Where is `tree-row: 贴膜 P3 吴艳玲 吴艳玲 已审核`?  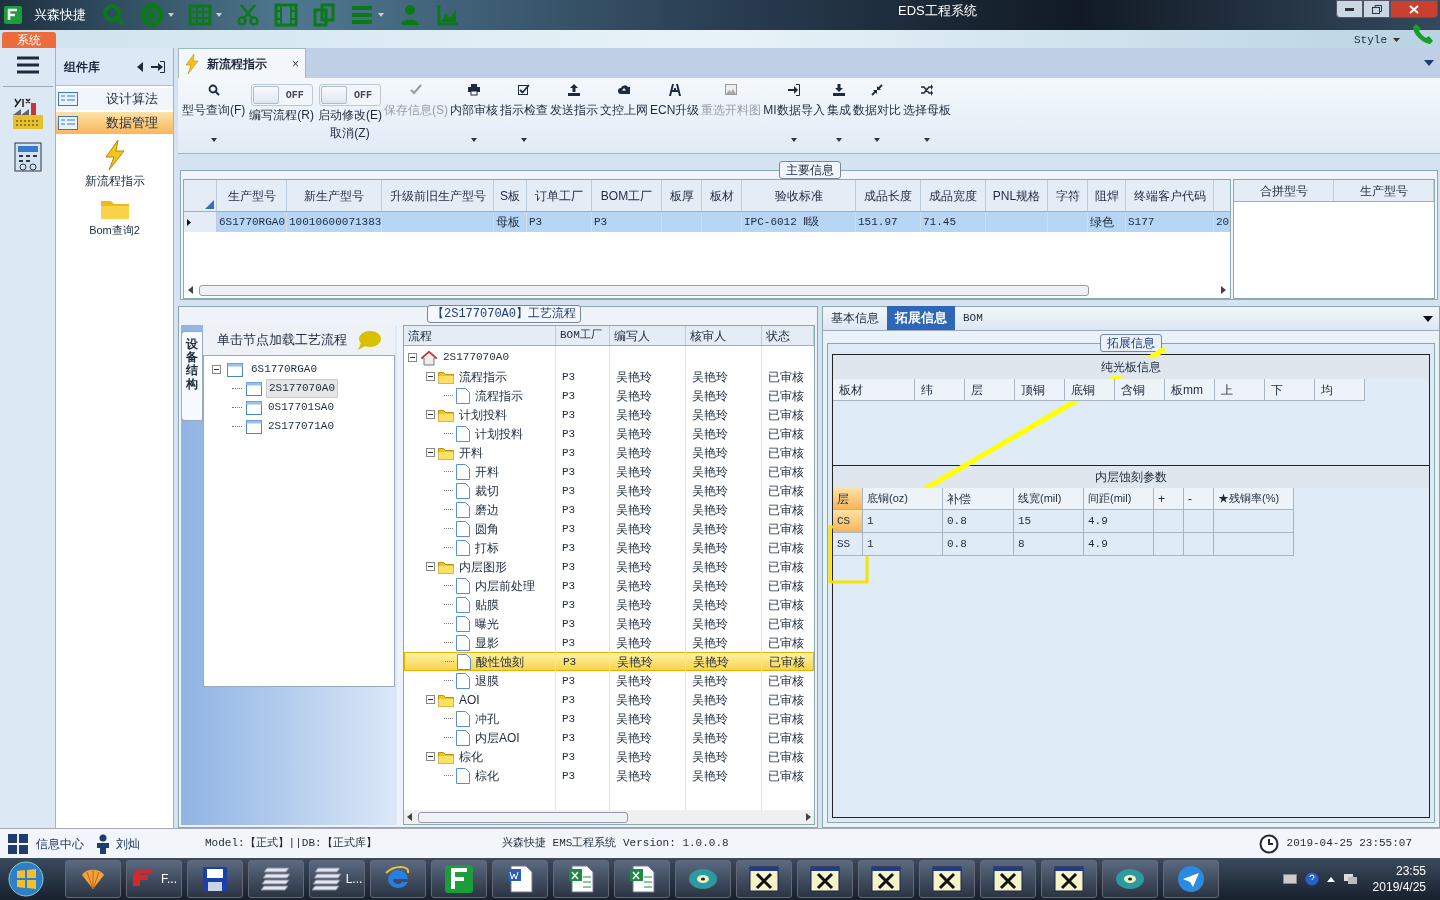 tree-row: 贴膜 P3 吴艳玲 吴艳玲 已审核 is located at coordinates (609, 604).